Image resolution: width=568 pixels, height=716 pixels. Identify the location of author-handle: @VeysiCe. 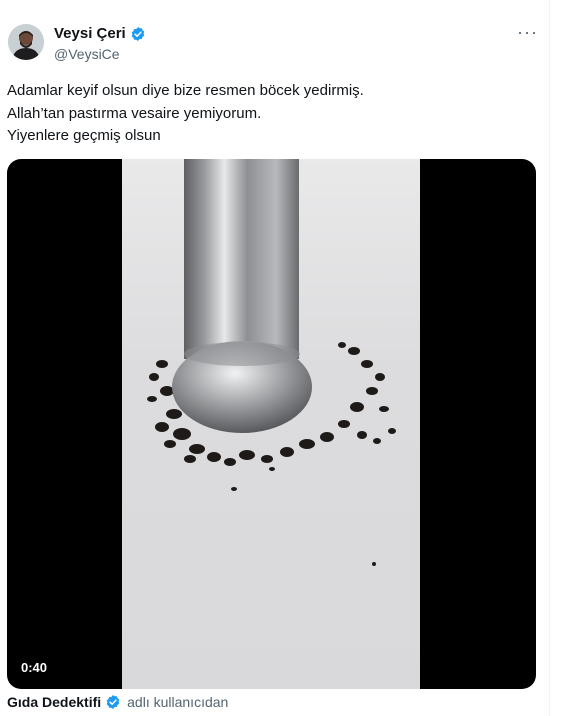
(87, 54).